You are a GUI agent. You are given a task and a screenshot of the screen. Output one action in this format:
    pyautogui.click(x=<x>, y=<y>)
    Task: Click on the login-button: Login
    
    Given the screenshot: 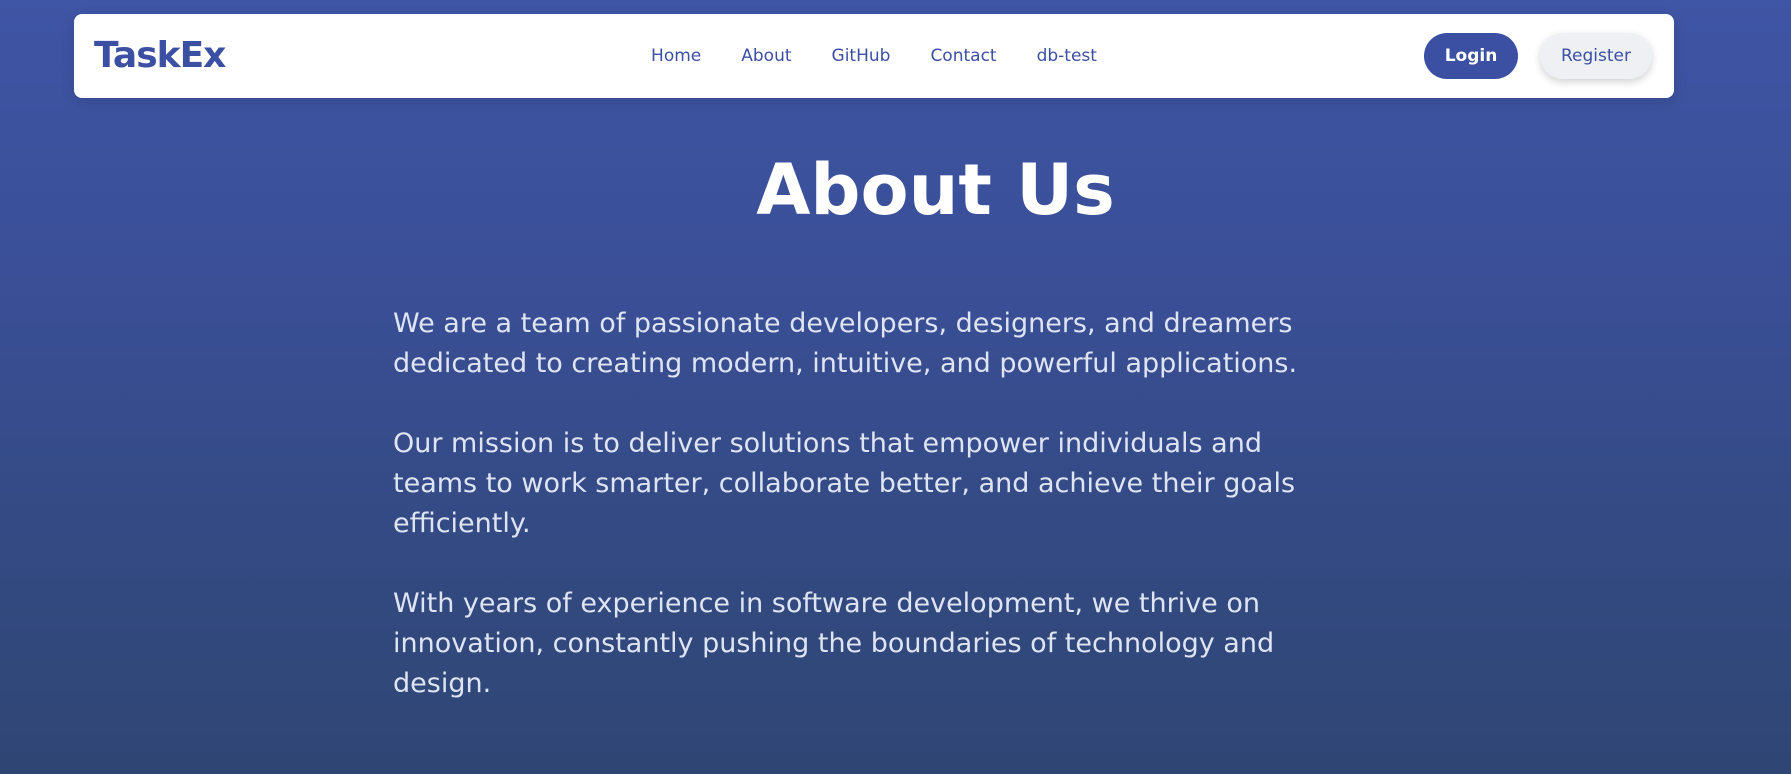 What is the action you would take?
    pyautogui.click(x=1471, y=56)
    